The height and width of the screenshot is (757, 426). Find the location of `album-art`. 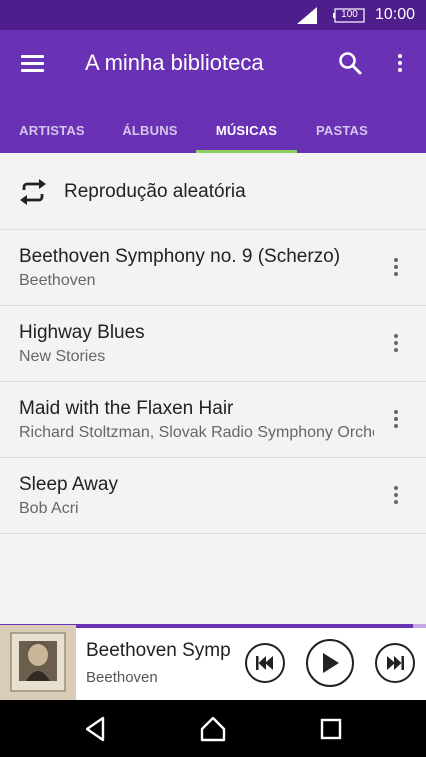

album-art is located at coordinates (38, 662).